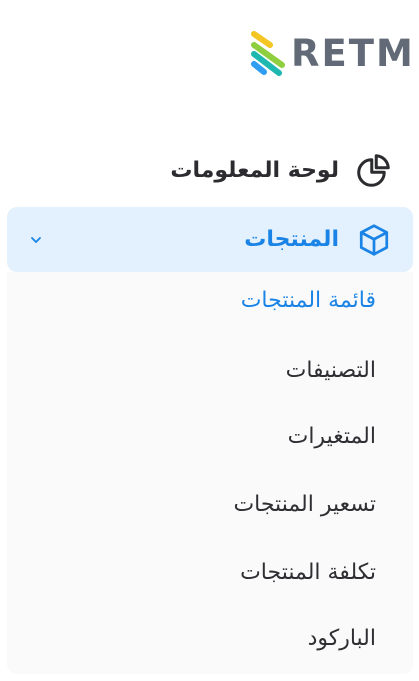  What do you see at coordinates (374, 240) in the screenshot?
I see `cube-icon` at bounding box center [374, 240].